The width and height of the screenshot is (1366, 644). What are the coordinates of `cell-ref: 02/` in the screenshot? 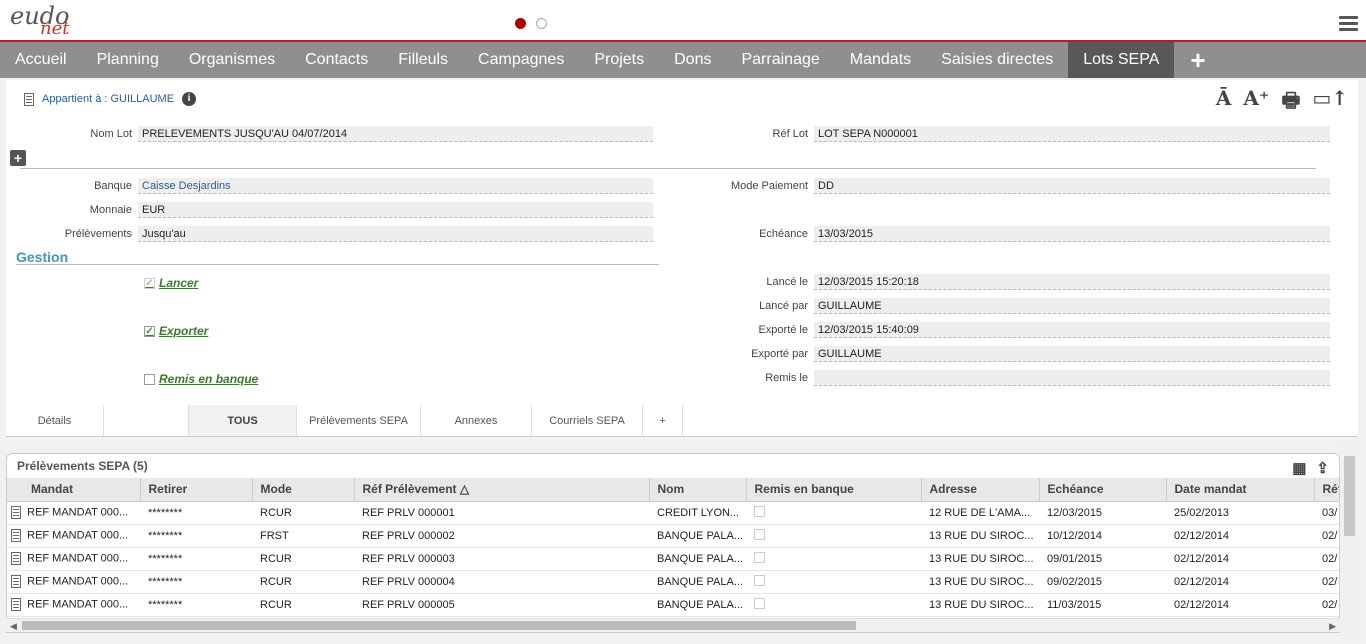 It's located at (1326, 536).